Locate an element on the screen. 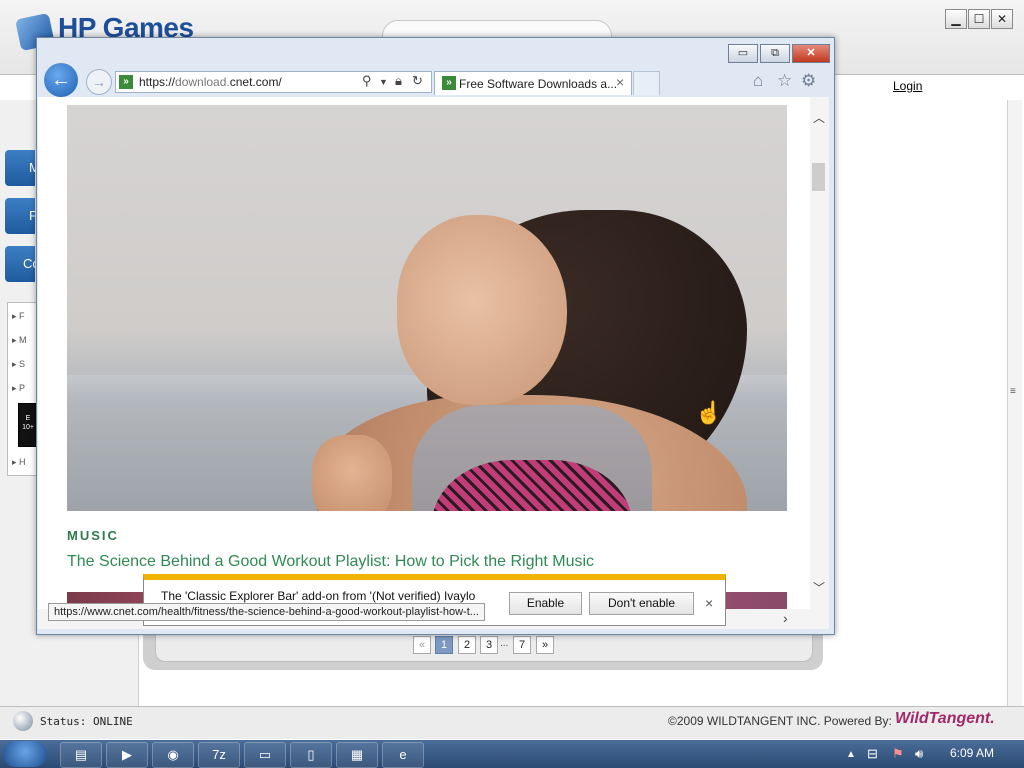  status-text: Status: ONLINE is located at coordinates (86, 721).